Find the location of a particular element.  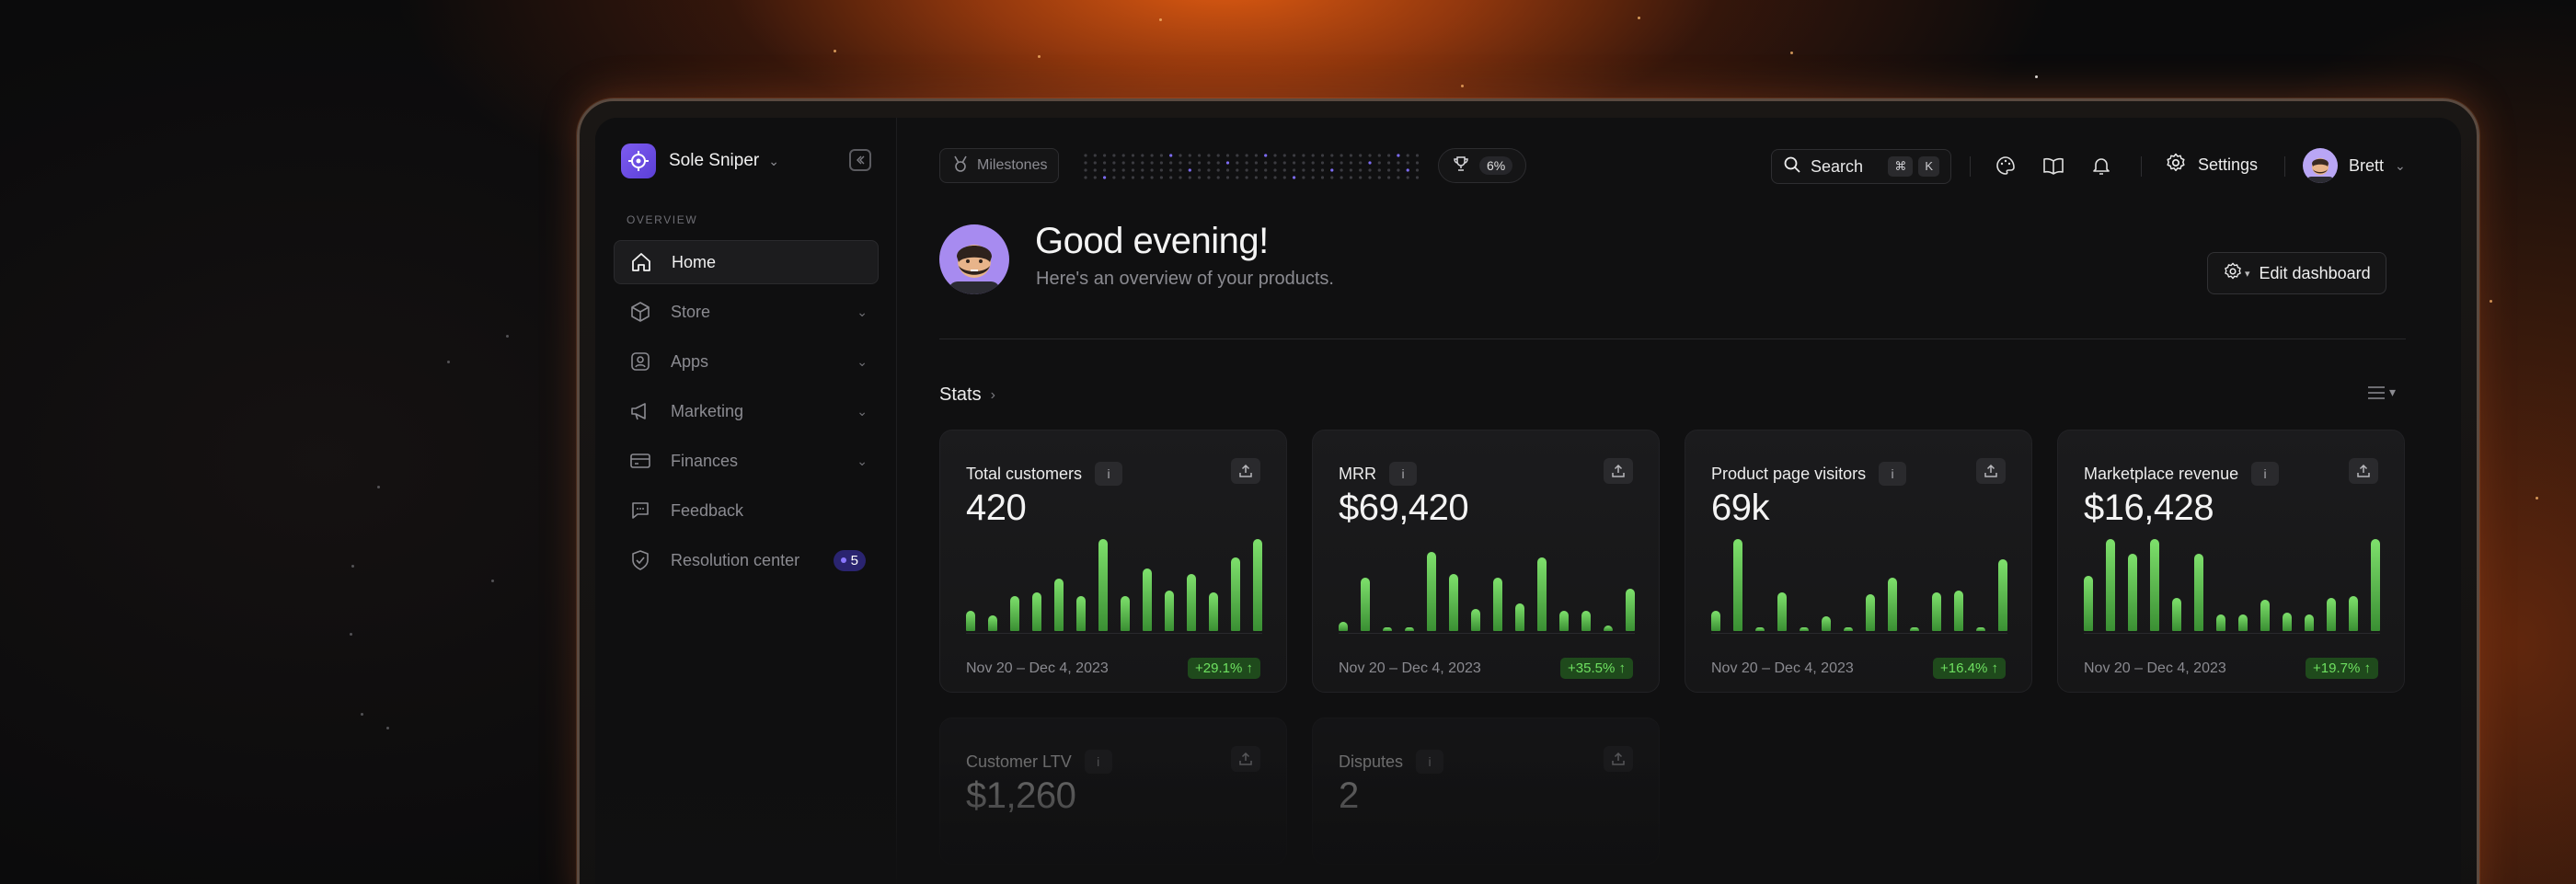

stat-title-text: MRR is located at coordinates (1357, 473).